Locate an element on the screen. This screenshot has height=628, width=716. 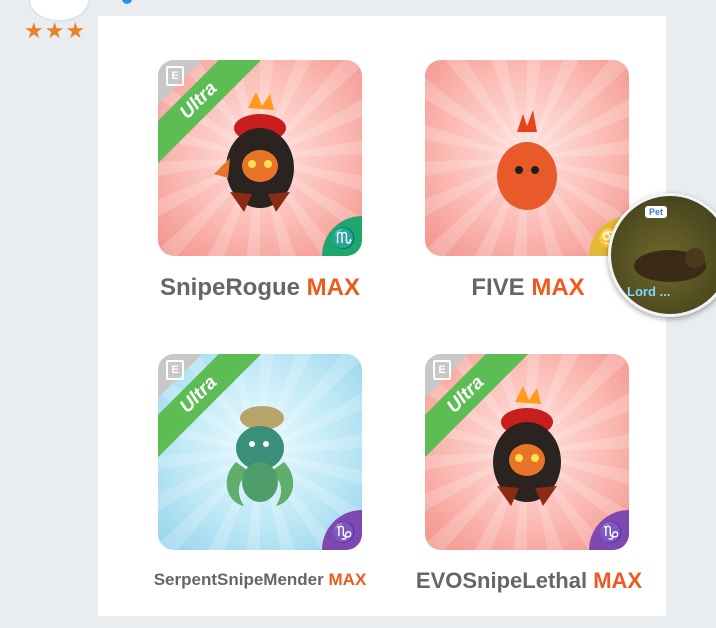
pet-image-fire-blob is located at coordinates (527, 160).